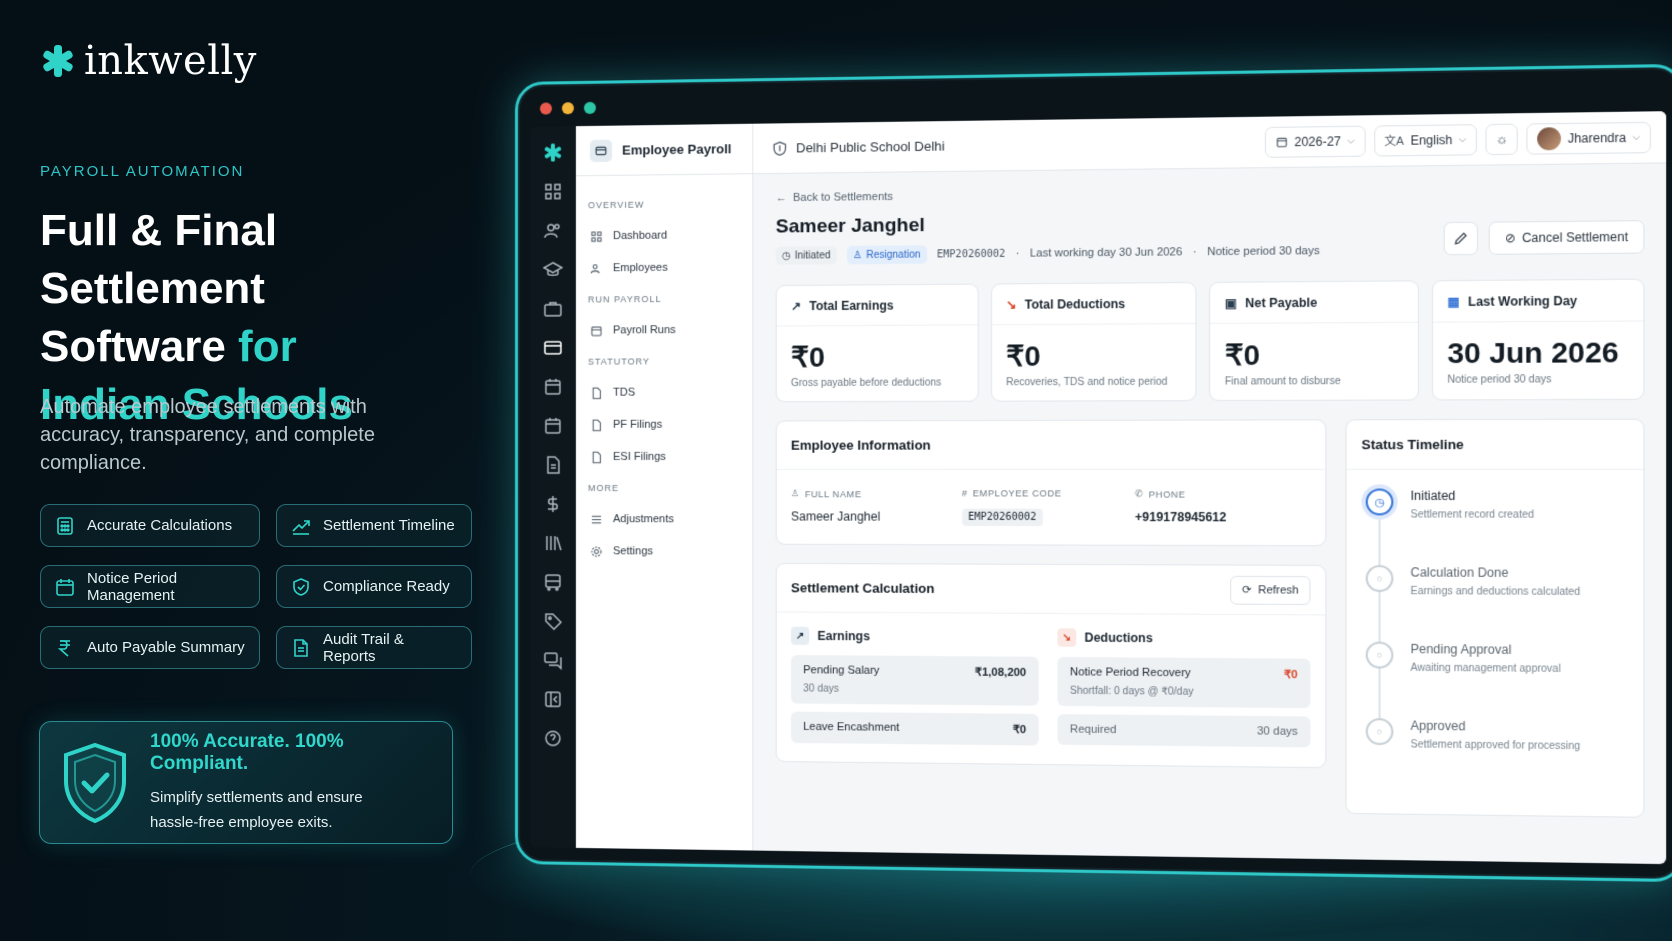  I want to click on step-subtitle: Awaiting management approval, so click(1485, 669).